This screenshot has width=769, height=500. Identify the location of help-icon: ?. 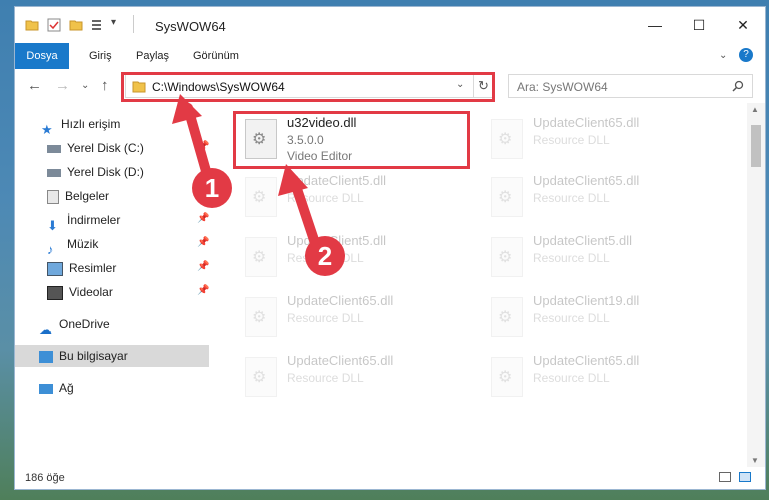
(746, 55).